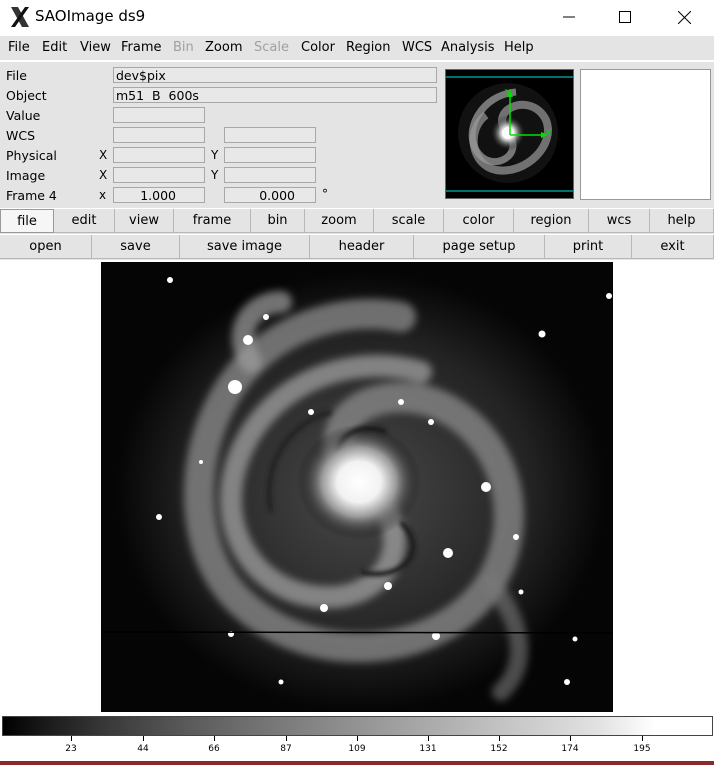 The height and width of the screenshot is (765, 714). Describe the element at coordinates (27, 221) in the screenshot. I see `btn-file: file` at that location.